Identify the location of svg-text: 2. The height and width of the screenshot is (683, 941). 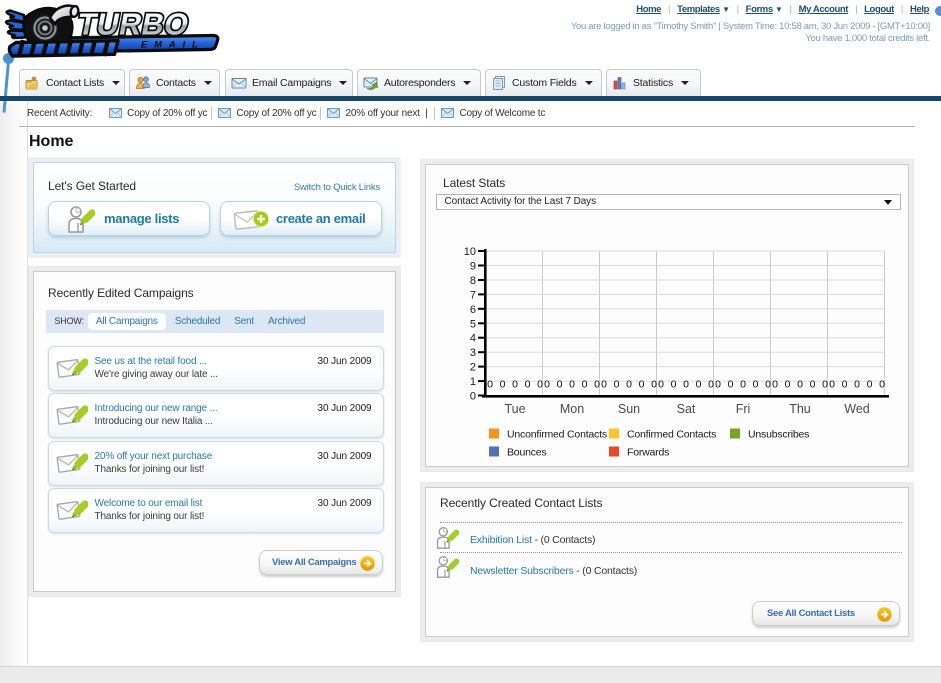
(473, 368).